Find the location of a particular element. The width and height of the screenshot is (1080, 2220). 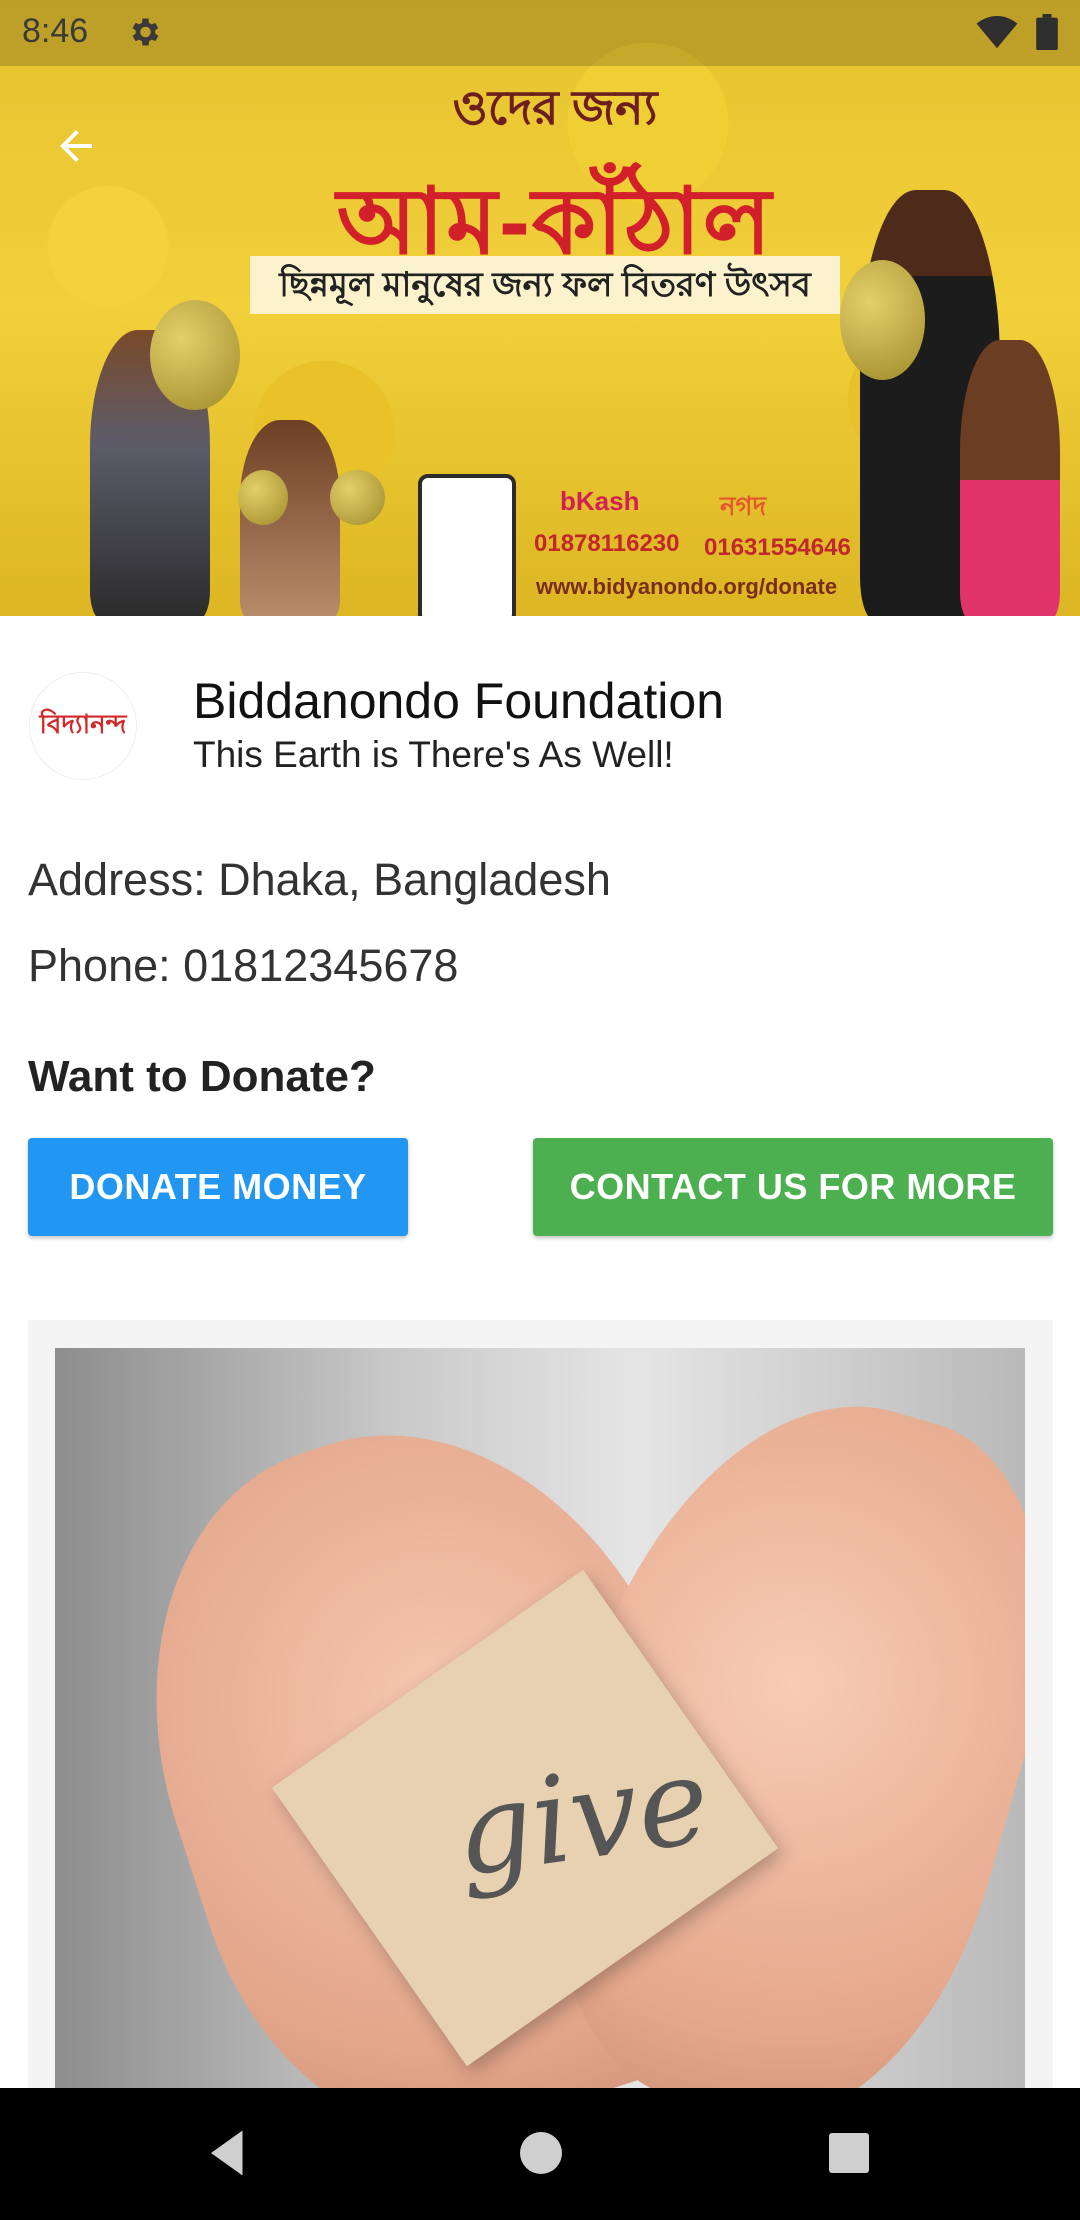

phone-donate-graphic is located at coordinates (467, 545).